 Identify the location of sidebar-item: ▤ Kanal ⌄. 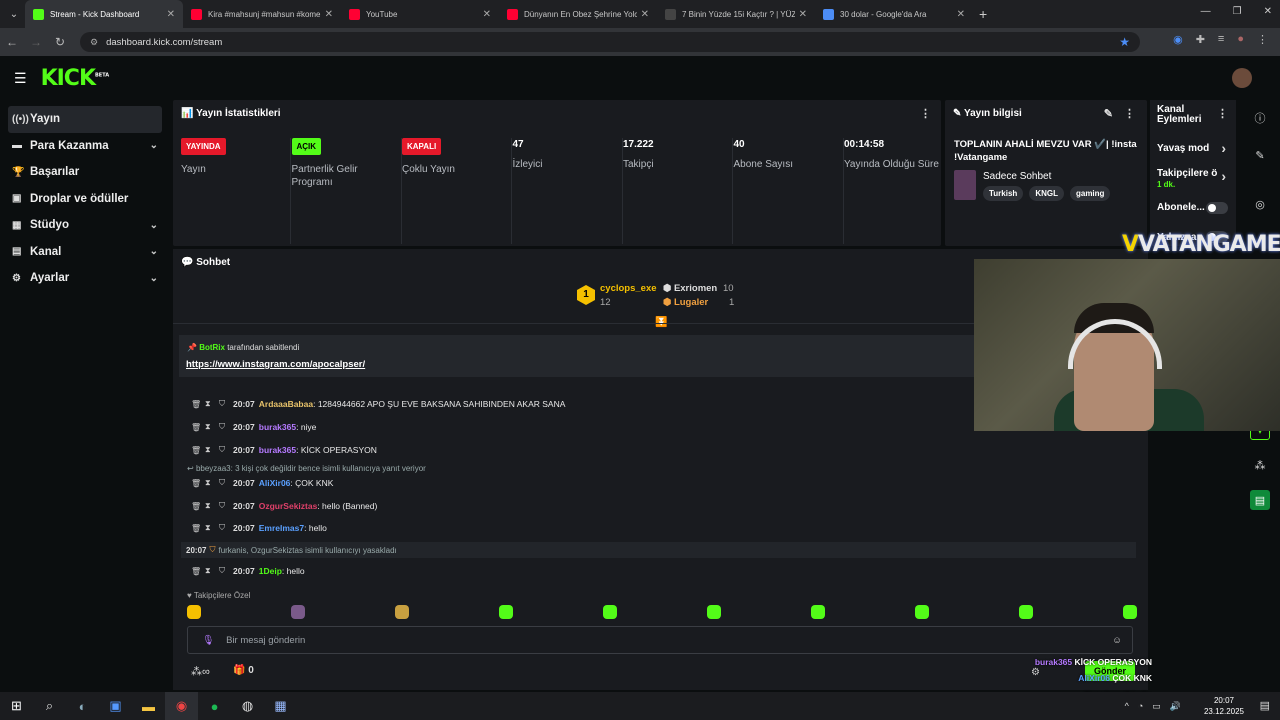
(85, 252).